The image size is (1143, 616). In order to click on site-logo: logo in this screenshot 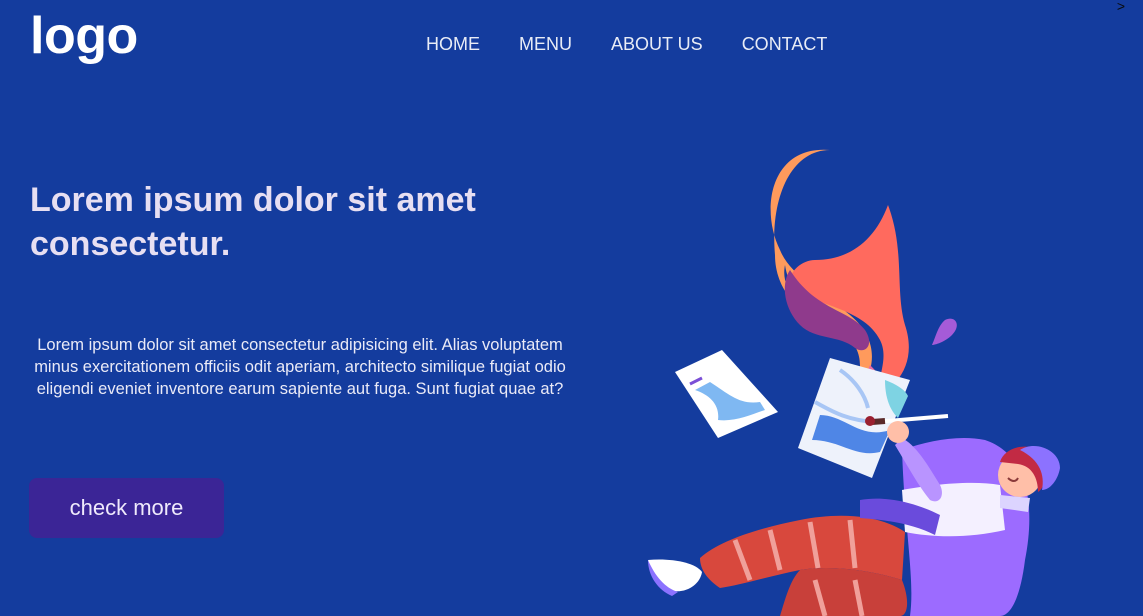, I will do `click(84, 36)`.